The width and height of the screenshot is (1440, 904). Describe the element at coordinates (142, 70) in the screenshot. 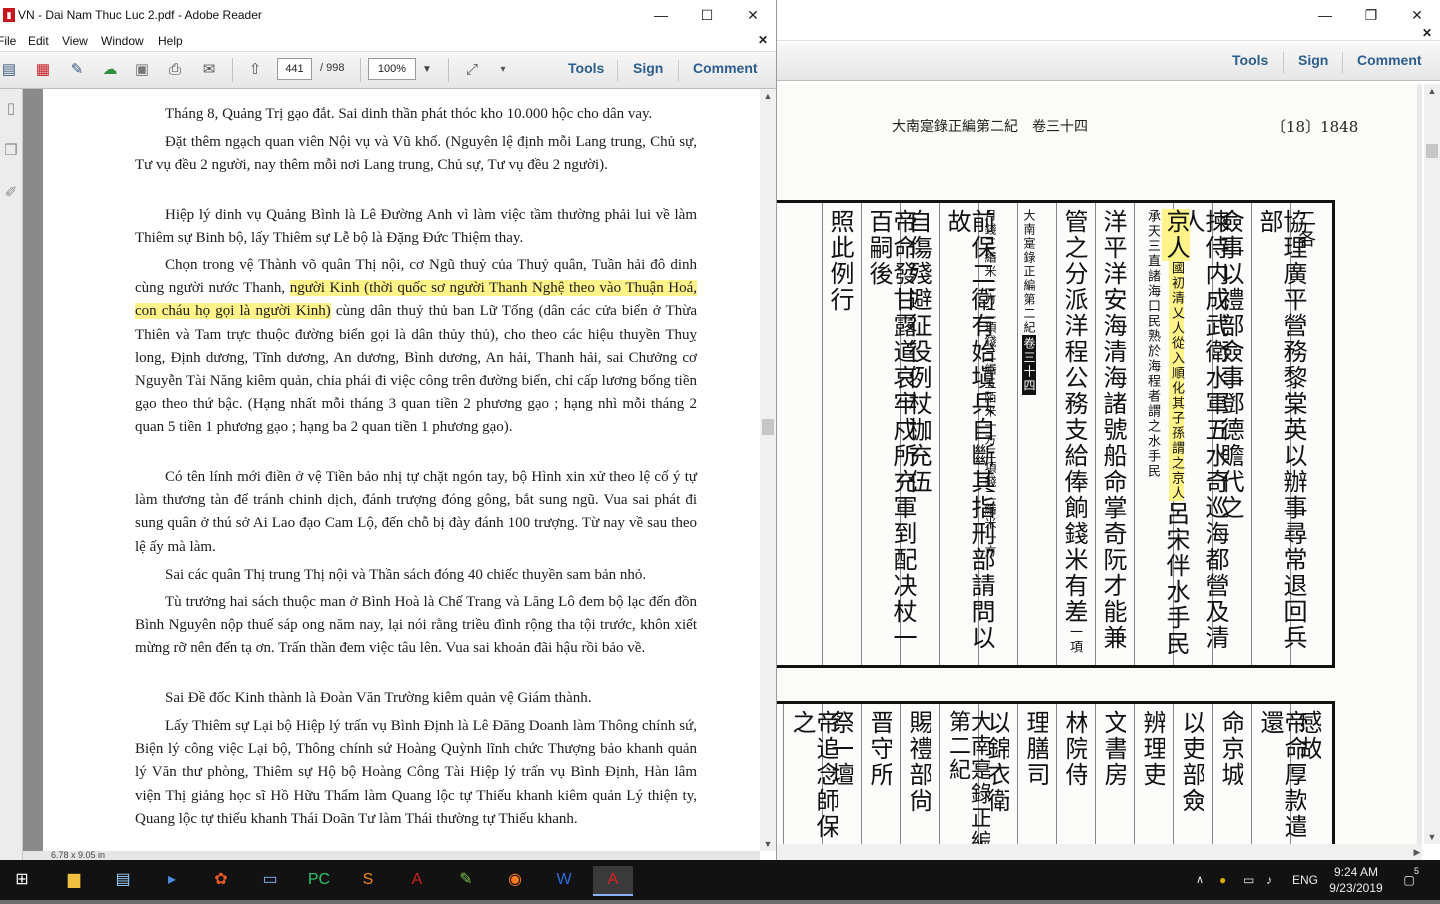

I see `save-icon: ▣` at that location.